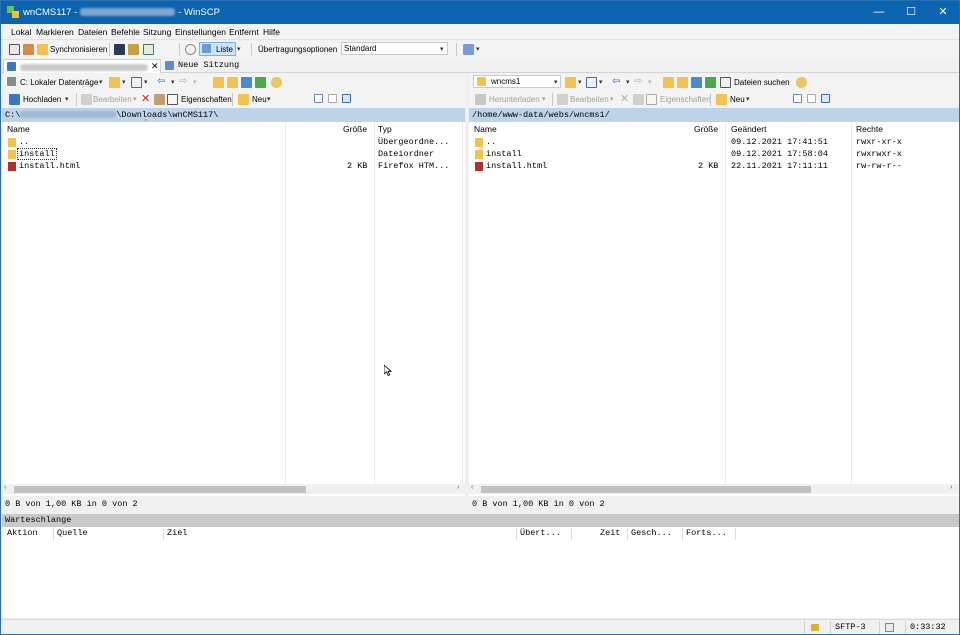 The height and width of the screenshot is (635, 960). What do you see at coordinates (119, 49) in the screenshot?
I see `console-icon` at bounding box center [119, 49].